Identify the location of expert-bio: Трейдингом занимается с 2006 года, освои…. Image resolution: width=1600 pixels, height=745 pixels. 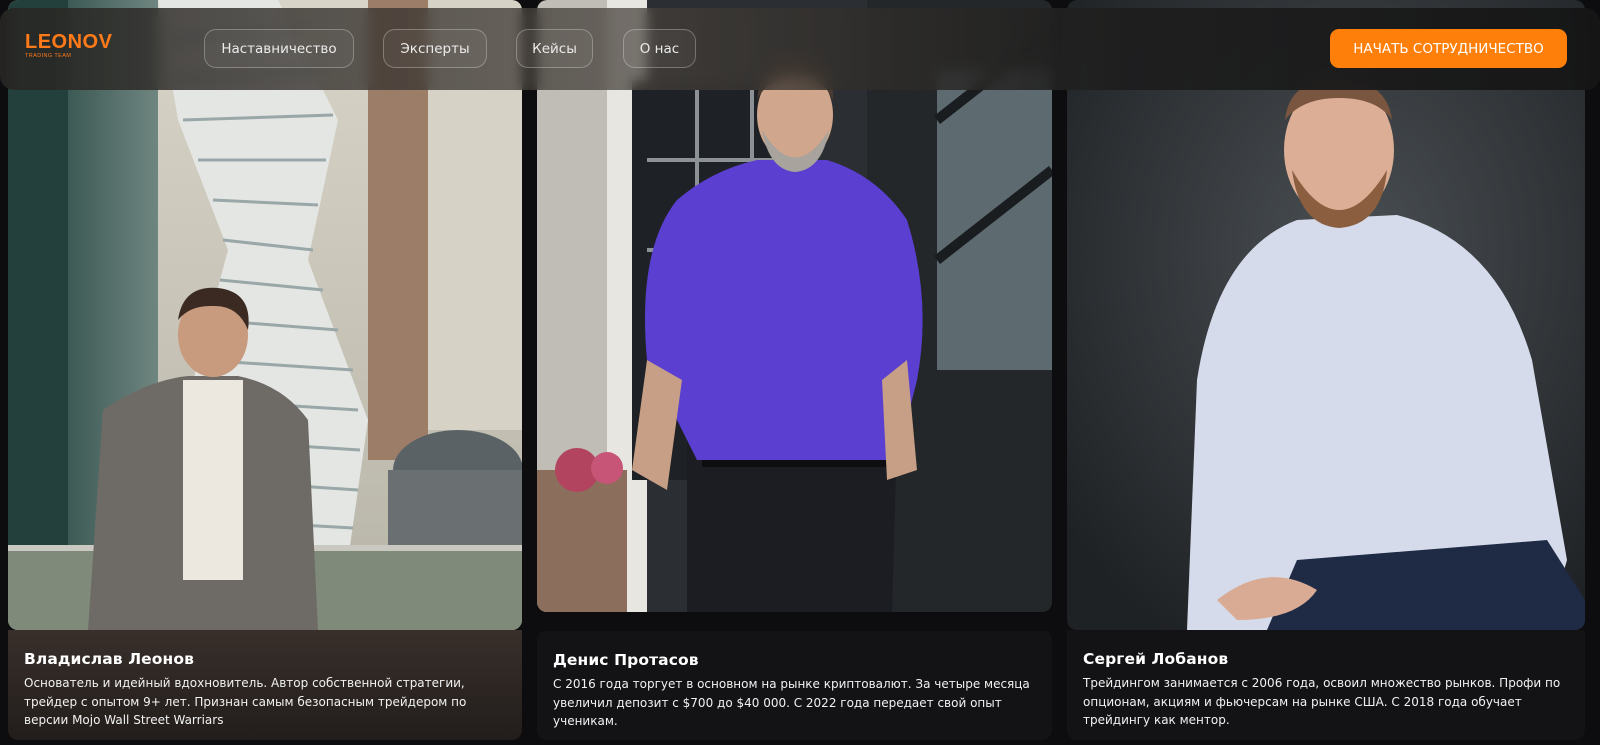
(1322, 701).